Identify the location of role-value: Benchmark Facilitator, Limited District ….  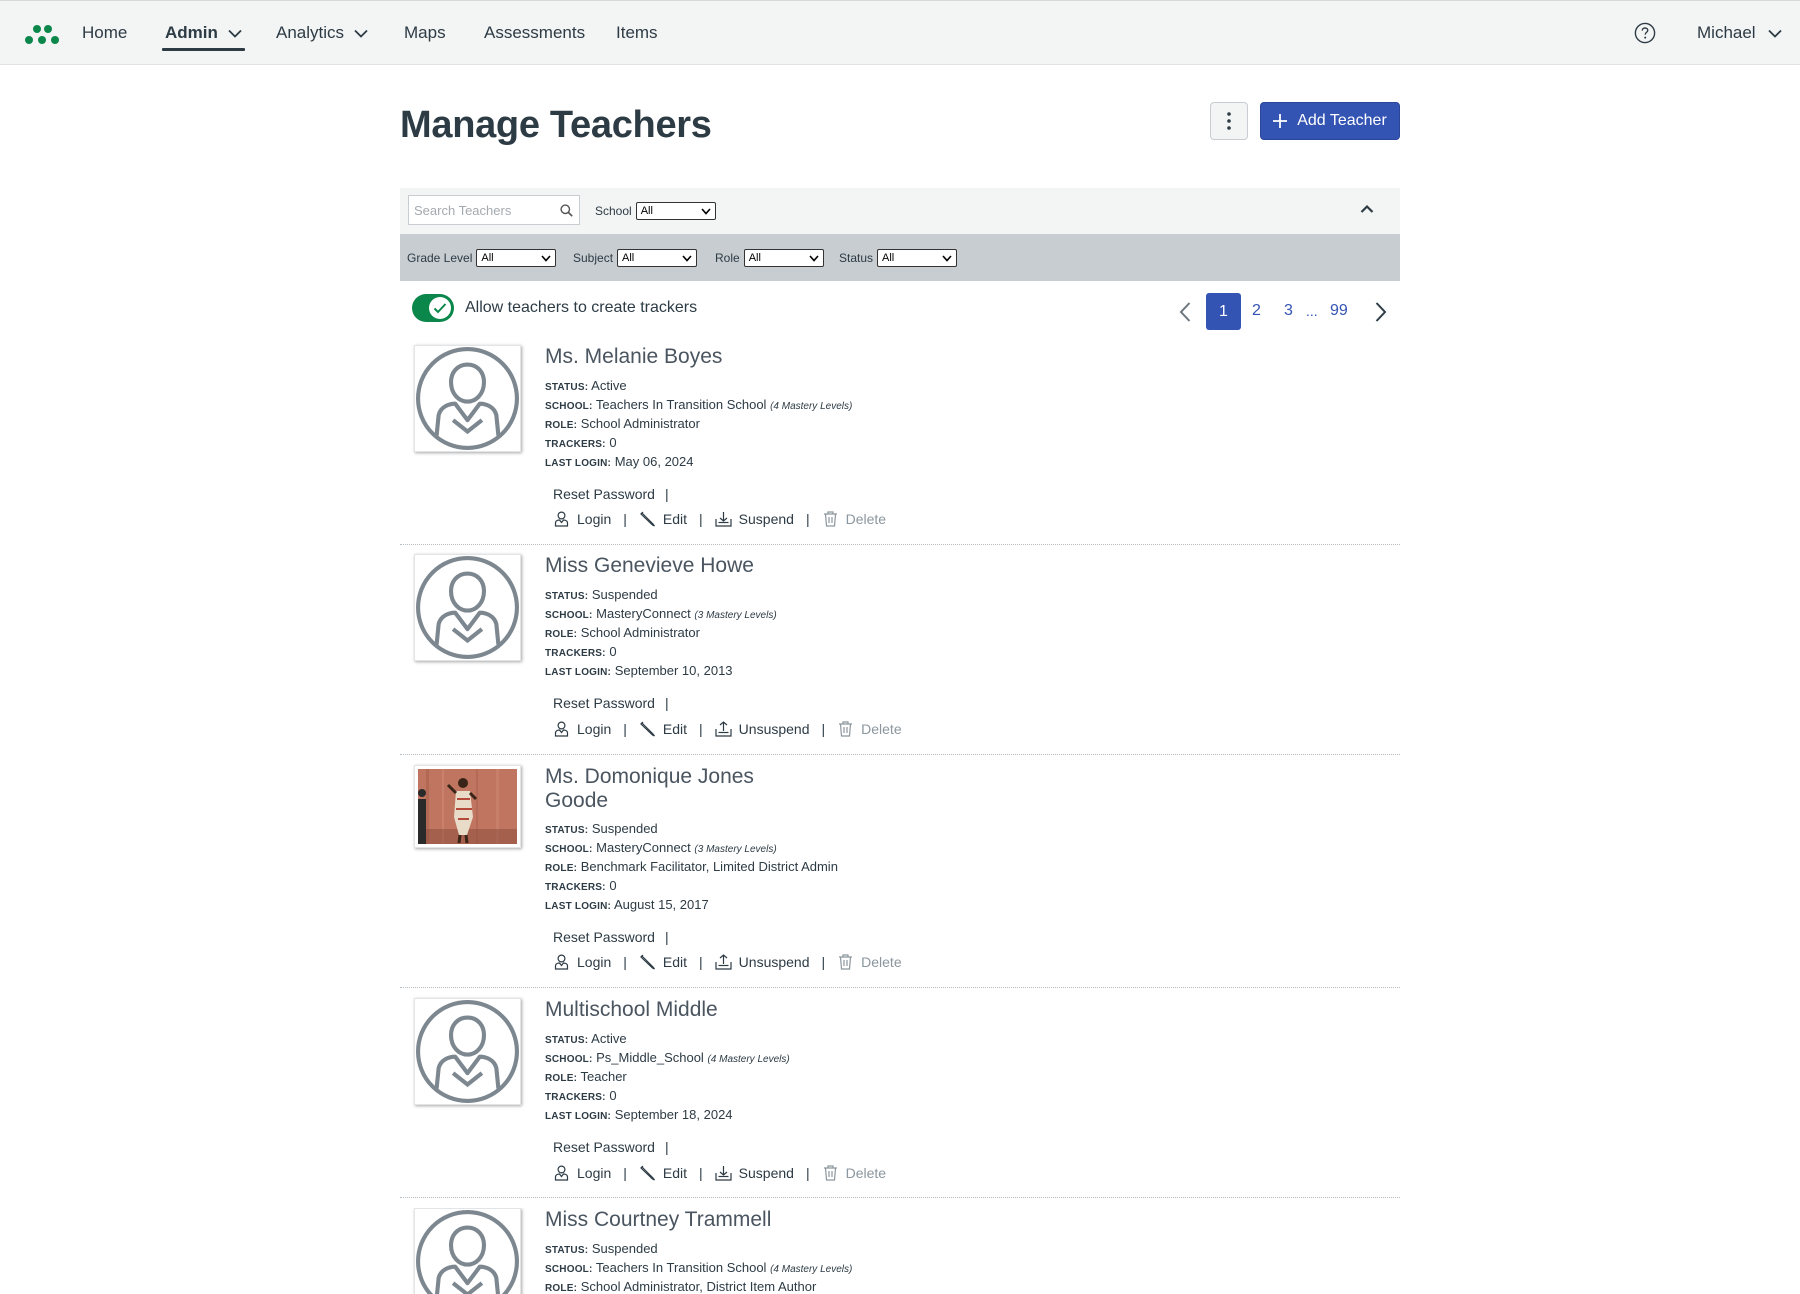
(709, 866).